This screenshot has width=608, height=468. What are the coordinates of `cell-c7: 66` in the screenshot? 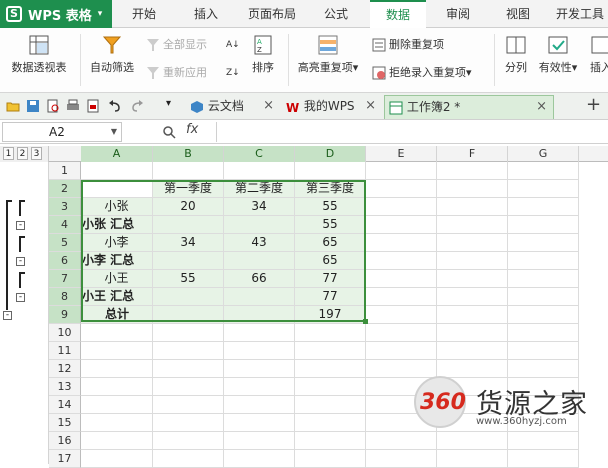 It's located at (259, 279).